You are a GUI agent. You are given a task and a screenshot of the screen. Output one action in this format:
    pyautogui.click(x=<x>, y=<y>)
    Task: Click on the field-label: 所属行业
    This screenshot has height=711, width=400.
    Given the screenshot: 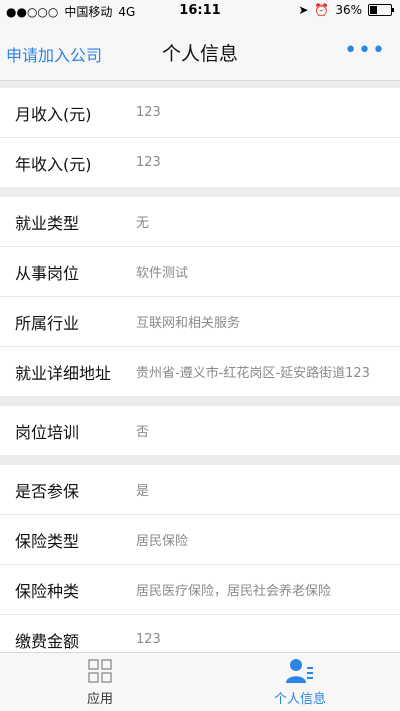 What is the action you would take?
    pyautogui.click(x=47, y=323)
    